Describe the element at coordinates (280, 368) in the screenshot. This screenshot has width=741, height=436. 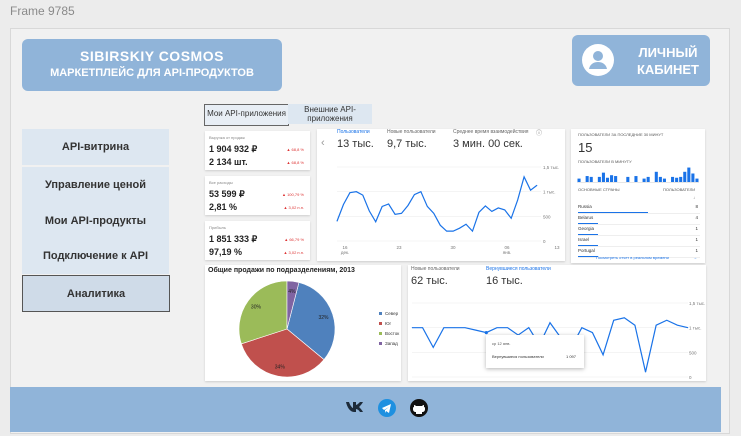
I see `pie-data-label: 34%` at that location.